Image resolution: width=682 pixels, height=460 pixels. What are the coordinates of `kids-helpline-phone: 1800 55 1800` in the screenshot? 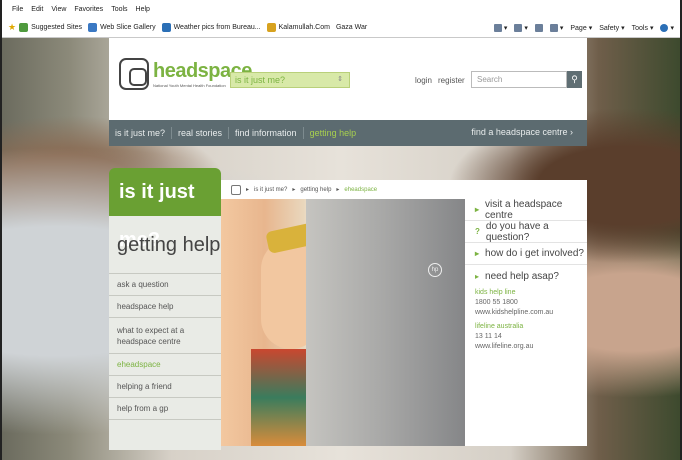 It's located at (496, 302).